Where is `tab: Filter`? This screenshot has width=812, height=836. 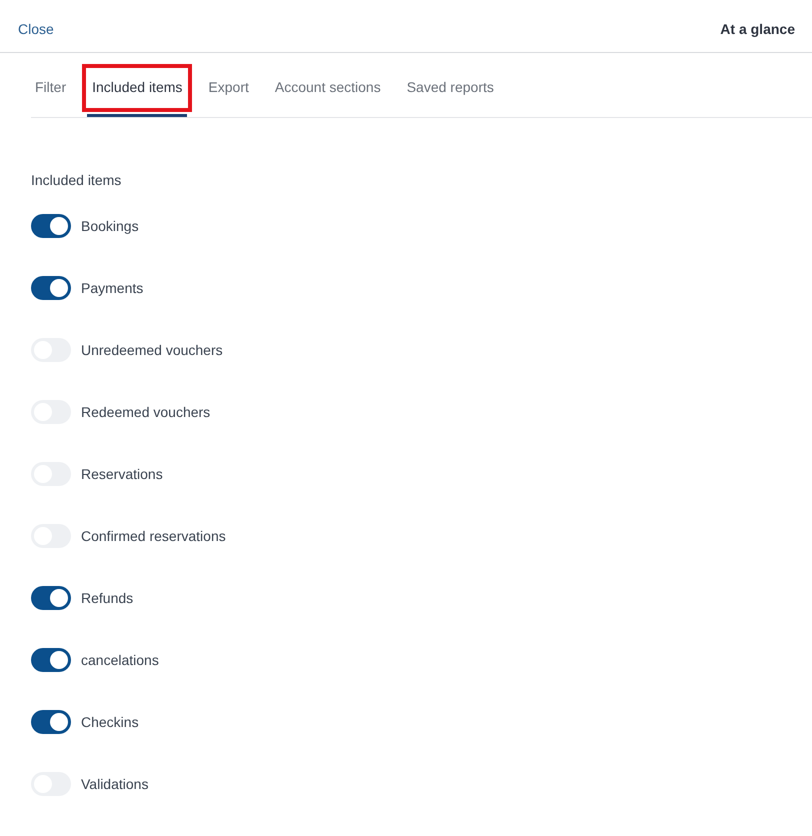
tab: Filter is located at coordinates (51, 85).